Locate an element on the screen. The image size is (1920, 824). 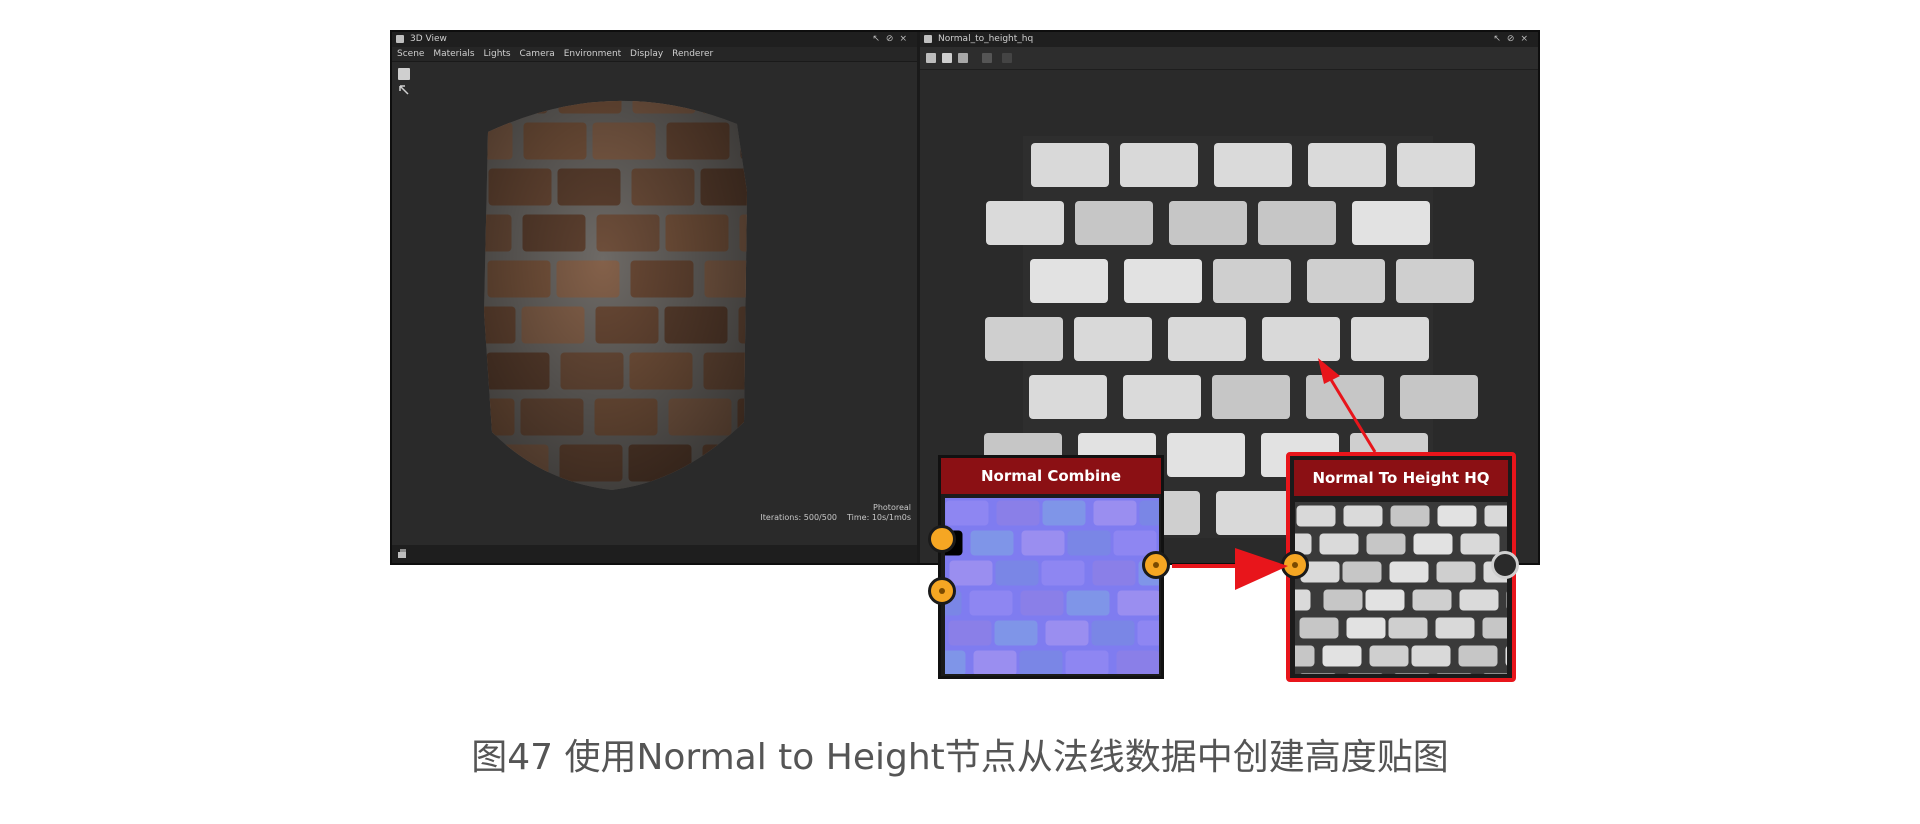
node-normal-to-height-hq: Normal To Height HQ is located at coordinates (1401, 567).